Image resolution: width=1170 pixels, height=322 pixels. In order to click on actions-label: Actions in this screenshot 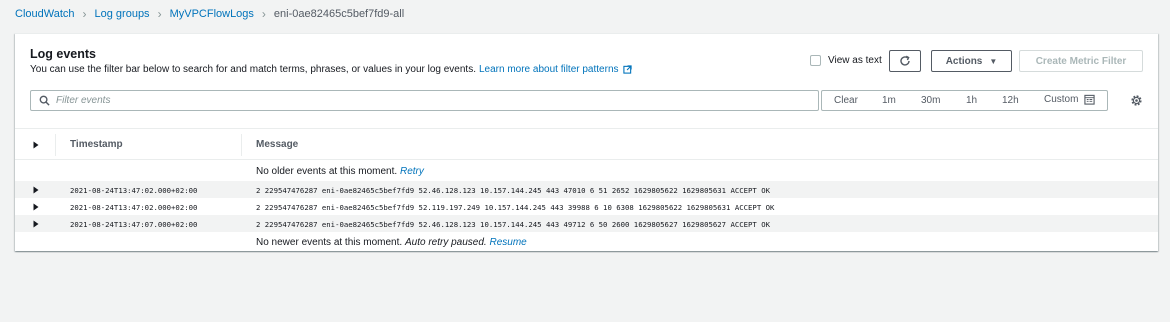, I will do `click(964, 61)`.